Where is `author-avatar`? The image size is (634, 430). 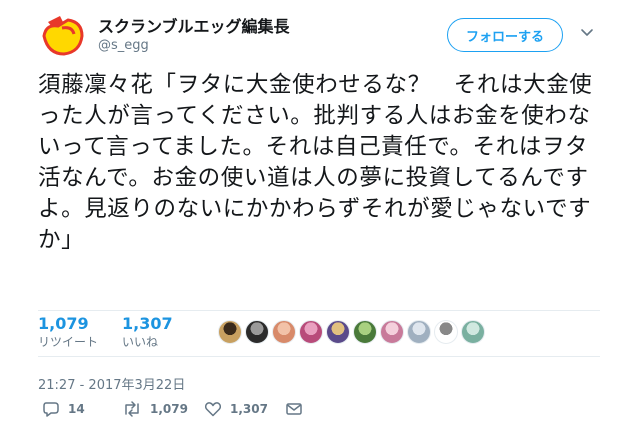 author-avatar is located at coordinates (63, 35).